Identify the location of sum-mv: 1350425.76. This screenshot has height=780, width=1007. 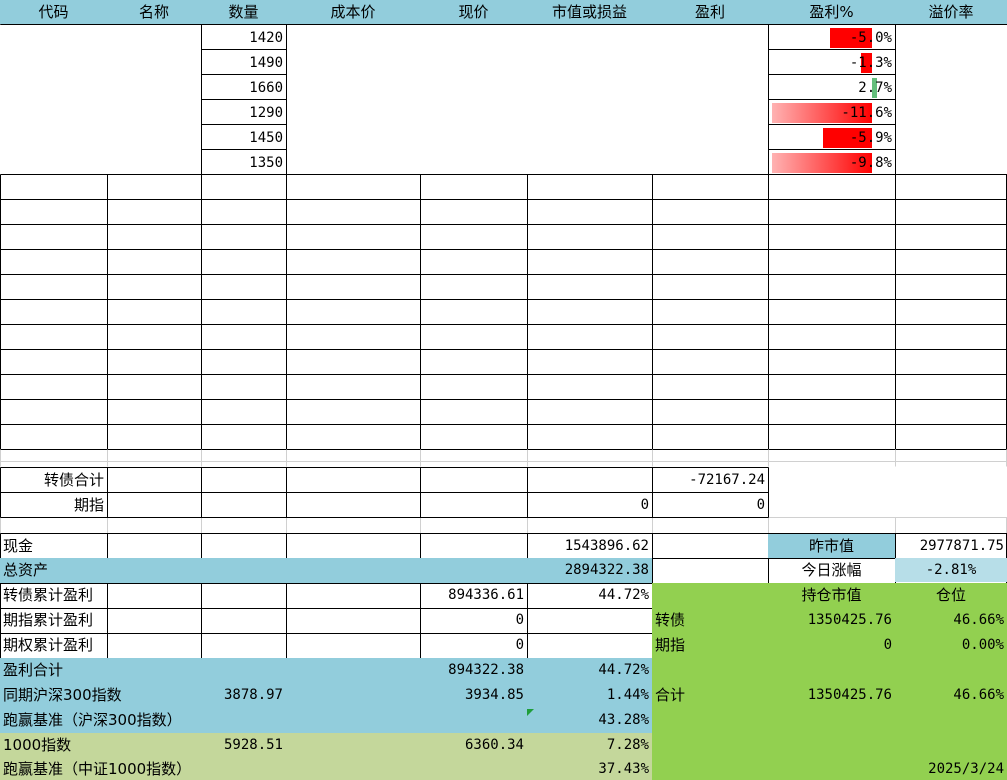
(831, 695).